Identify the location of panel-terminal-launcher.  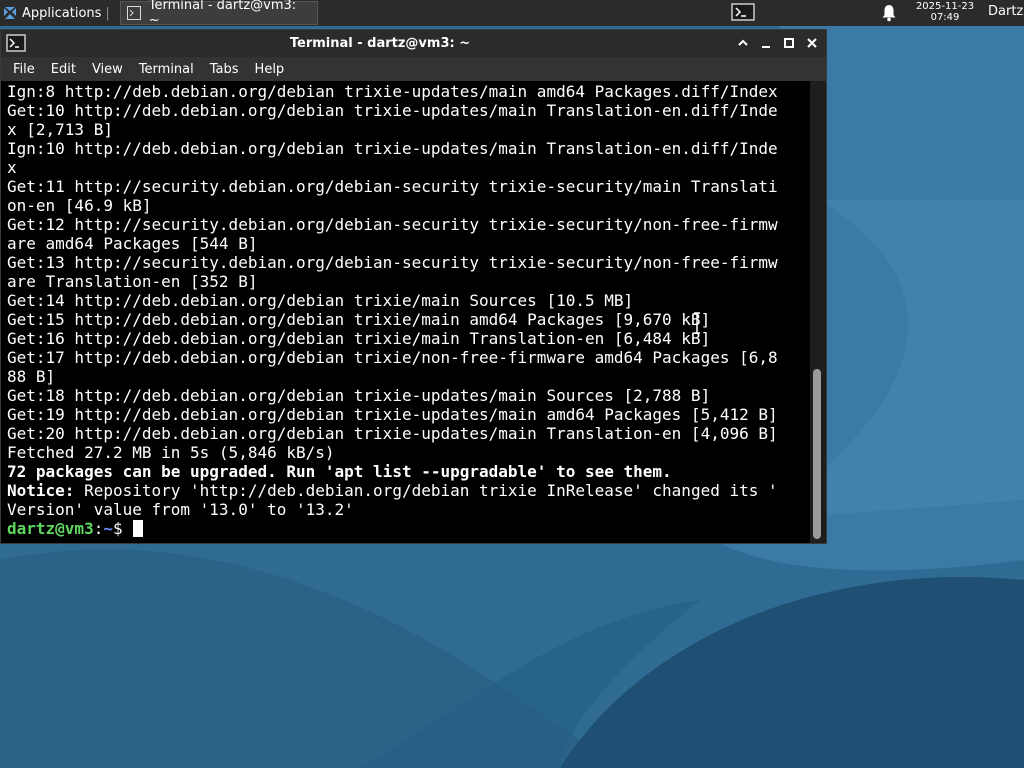
(743, 12).